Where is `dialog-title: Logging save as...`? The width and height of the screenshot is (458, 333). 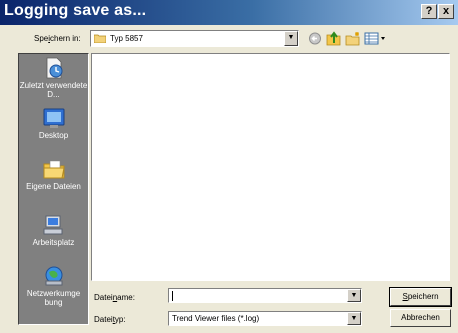 dialog-title: Logging save as... is located at coordinates (75, 10).